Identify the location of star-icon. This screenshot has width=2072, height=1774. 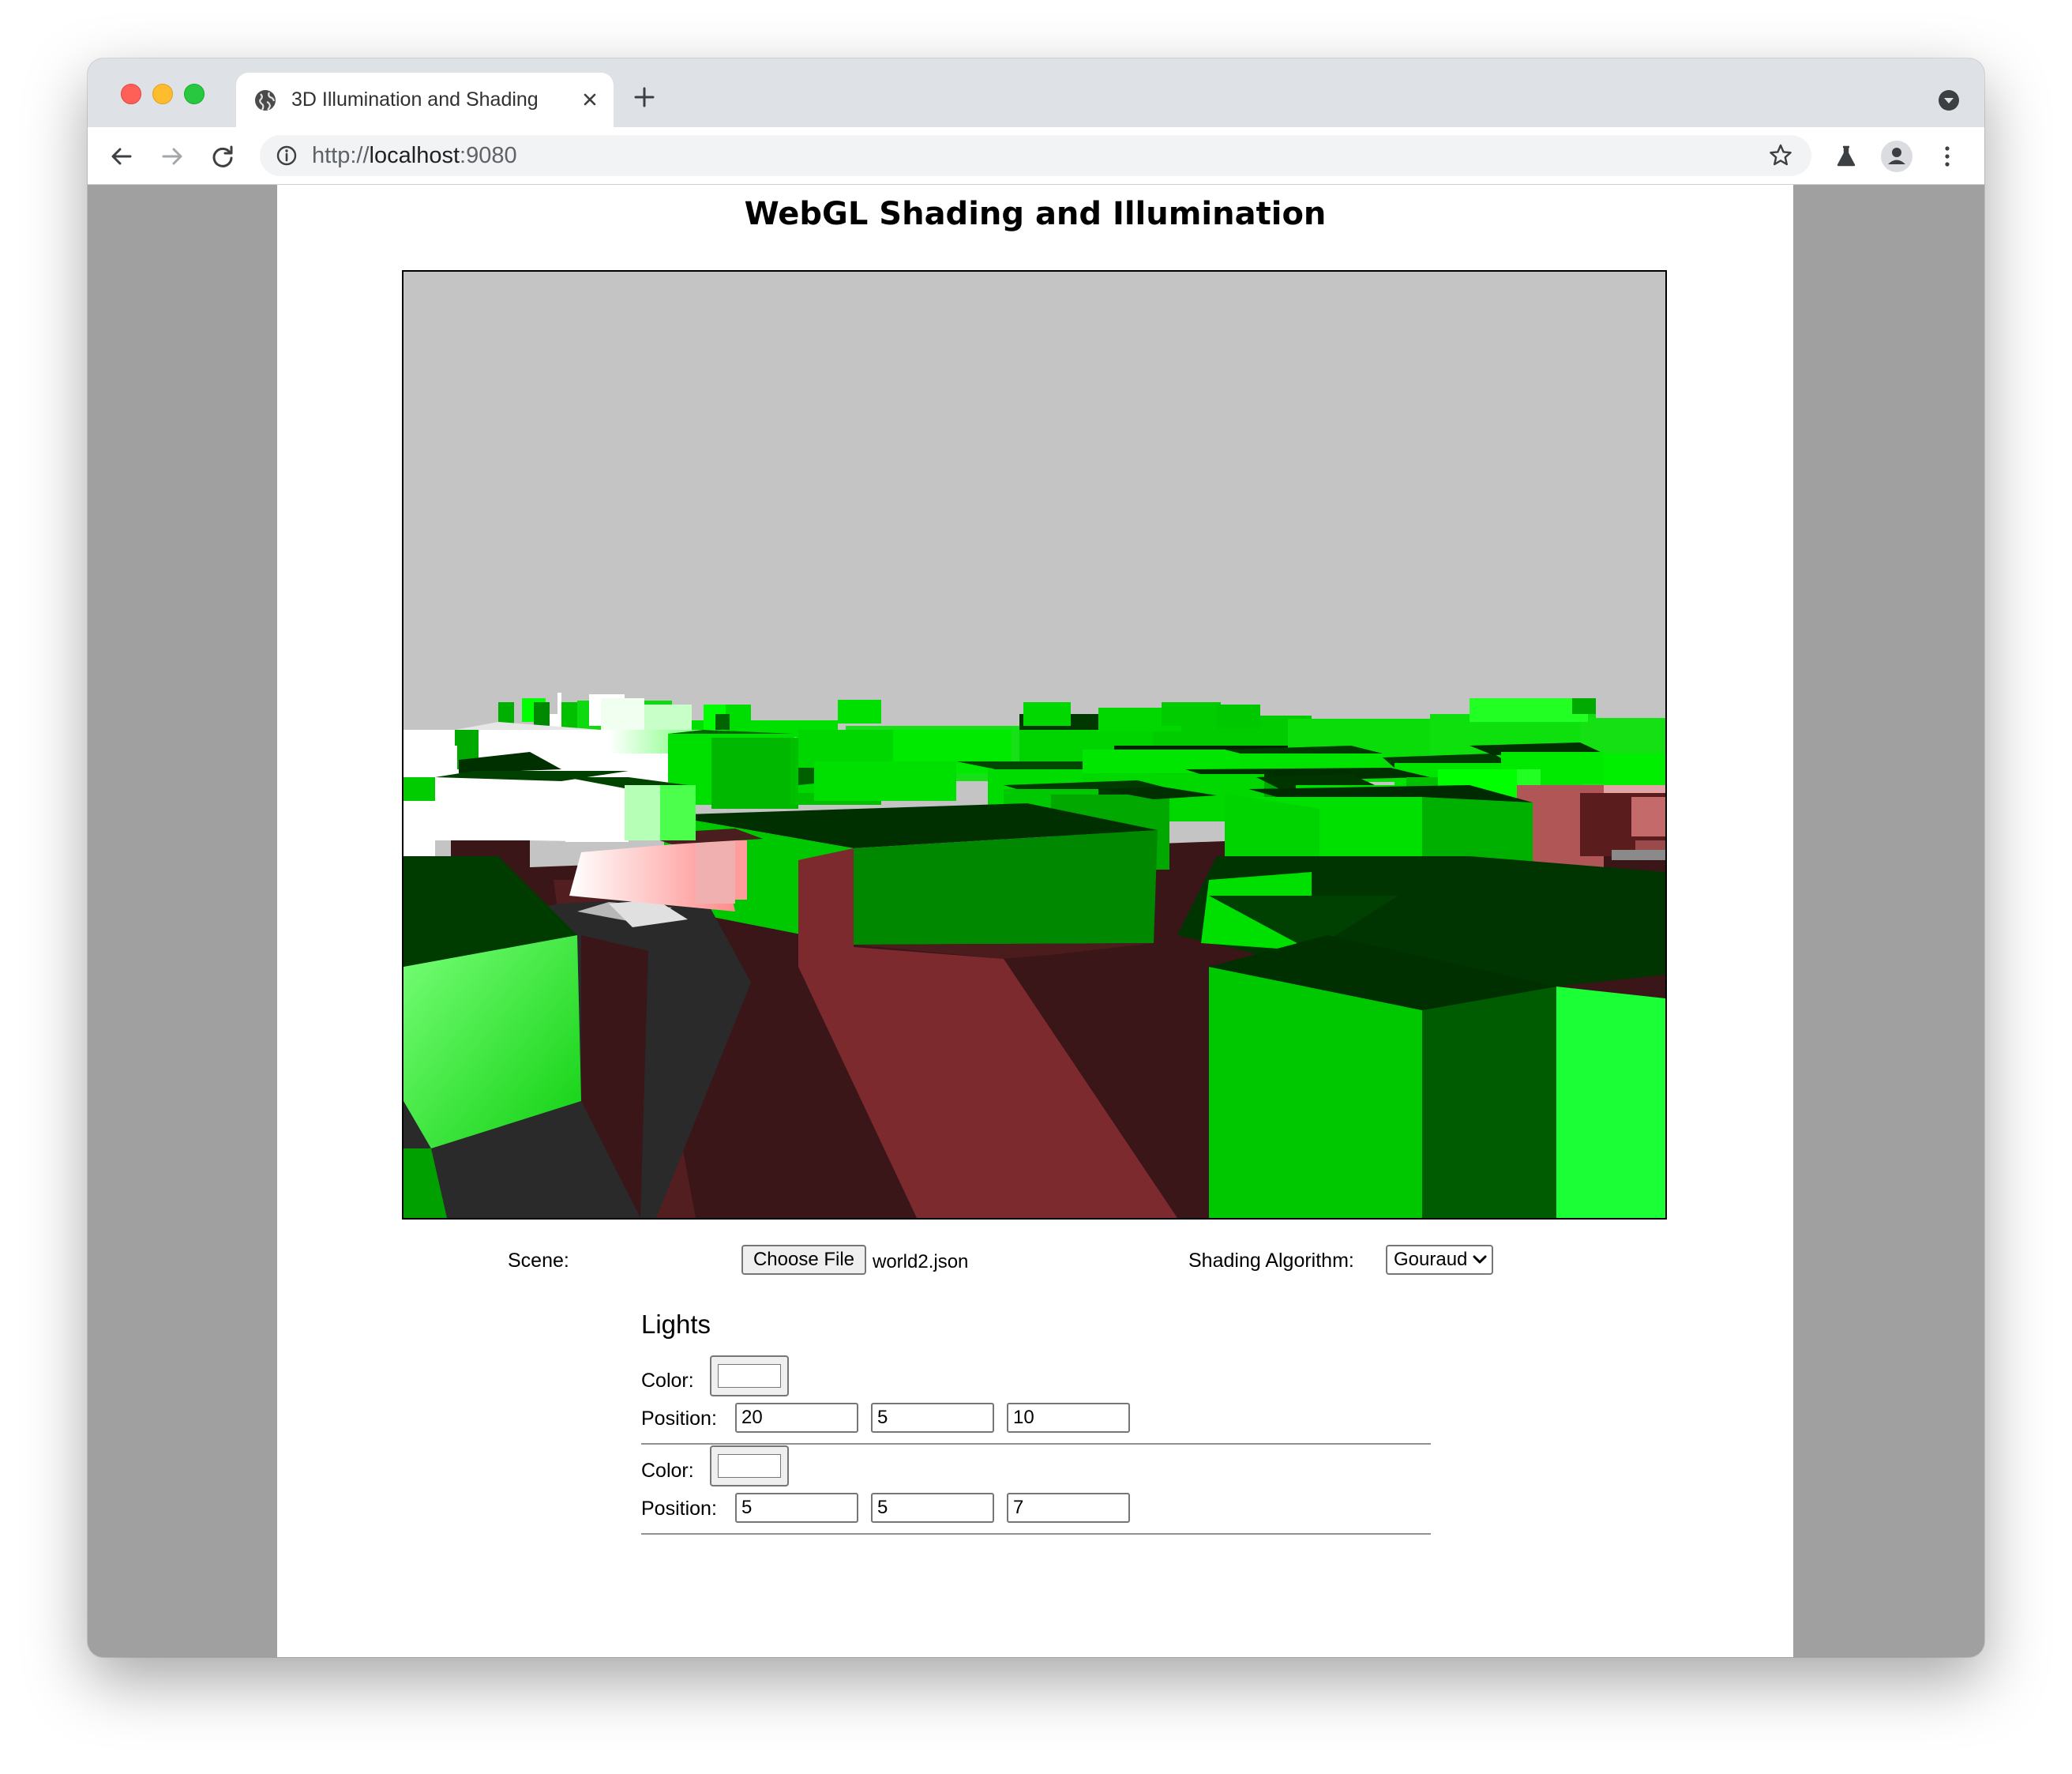
(1780, 155).